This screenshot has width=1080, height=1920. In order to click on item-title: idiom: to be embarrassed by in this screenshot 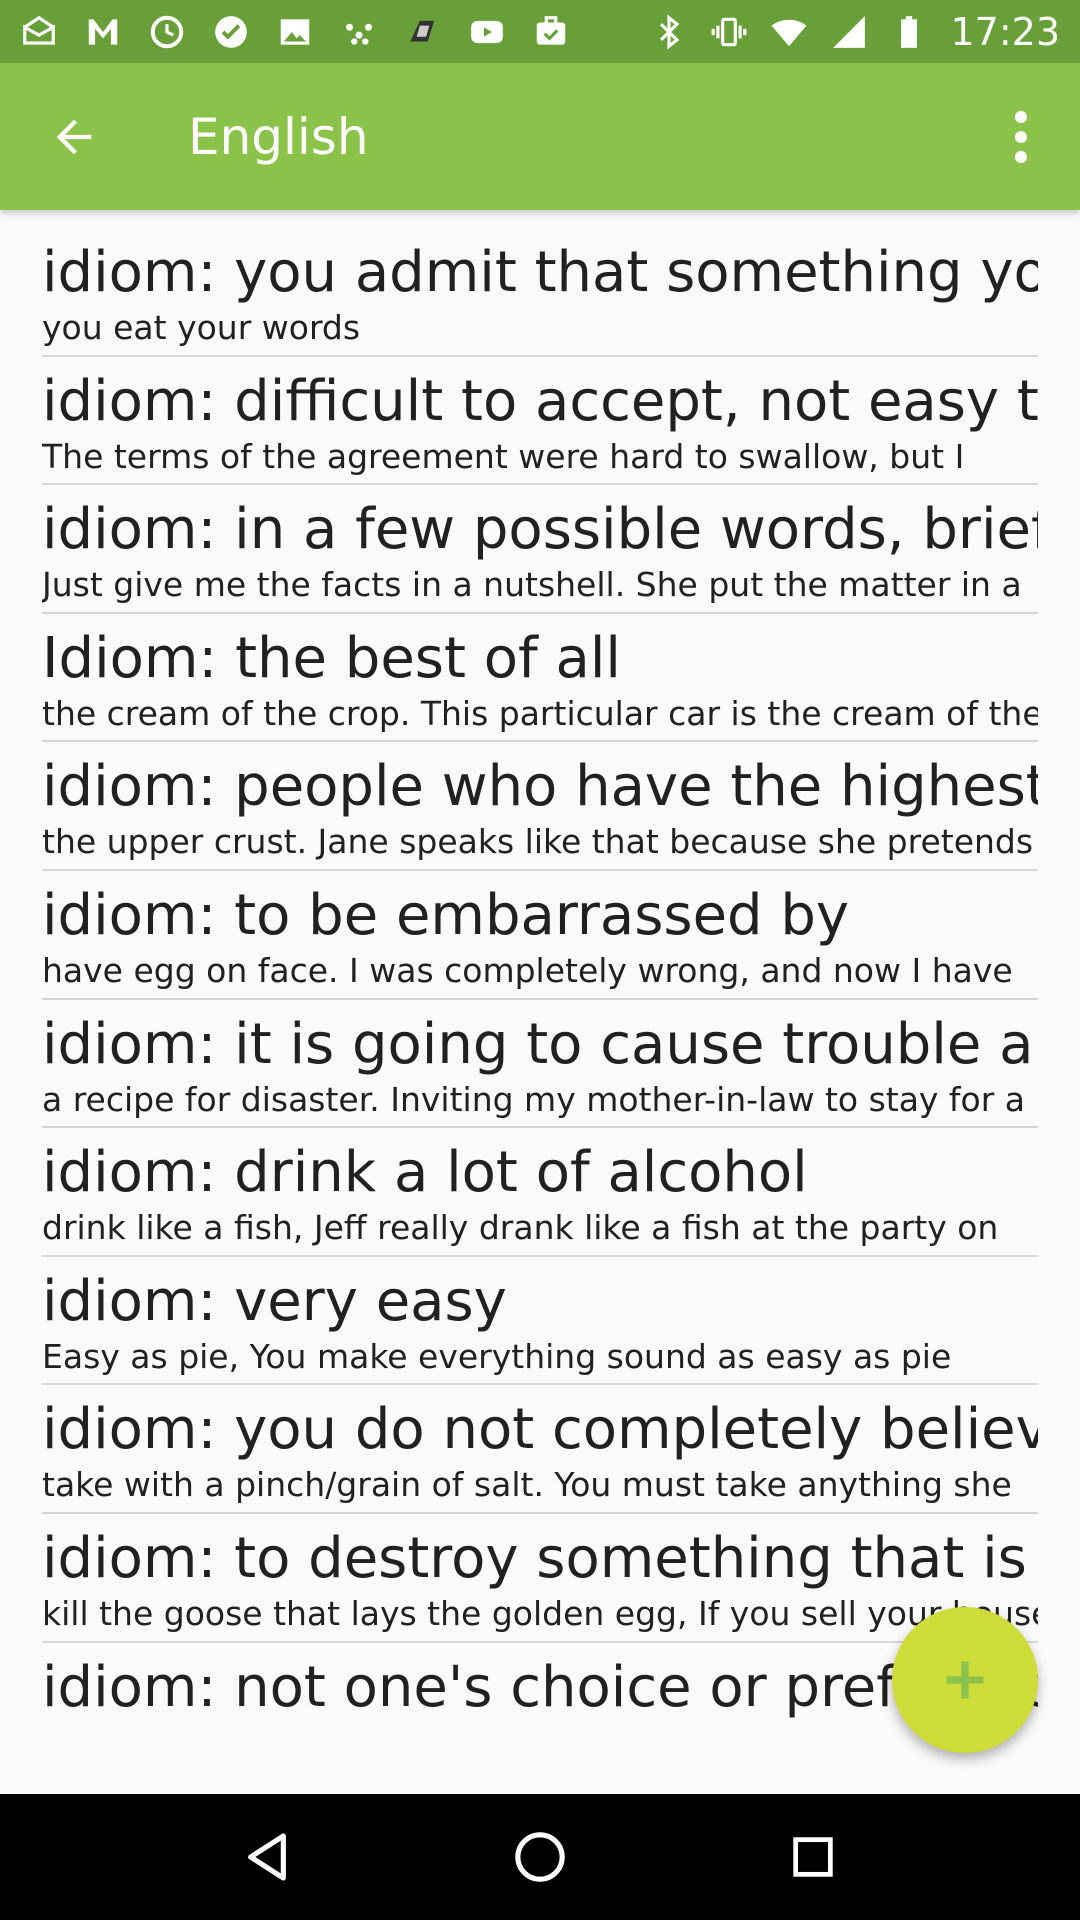, I will do `click(446, 915)`.